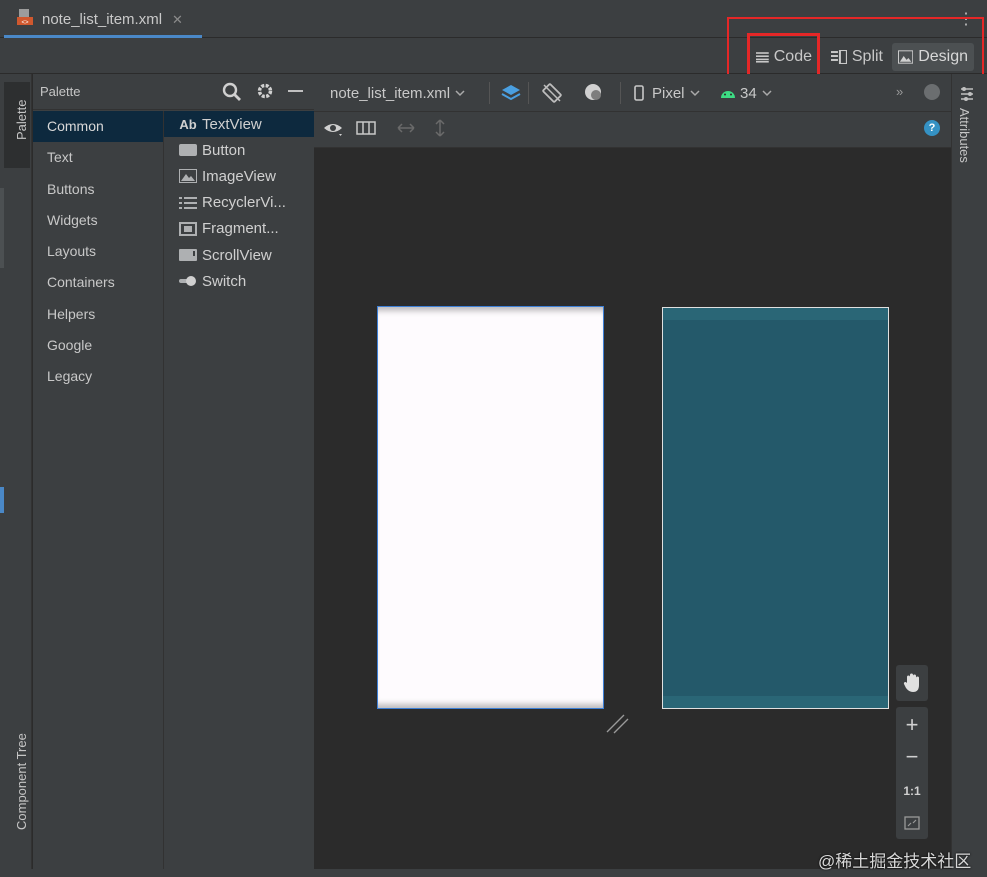 The height and width of the screenshot is (877, 987). I want to click on zoom-out-button: −, so click(912, 757).